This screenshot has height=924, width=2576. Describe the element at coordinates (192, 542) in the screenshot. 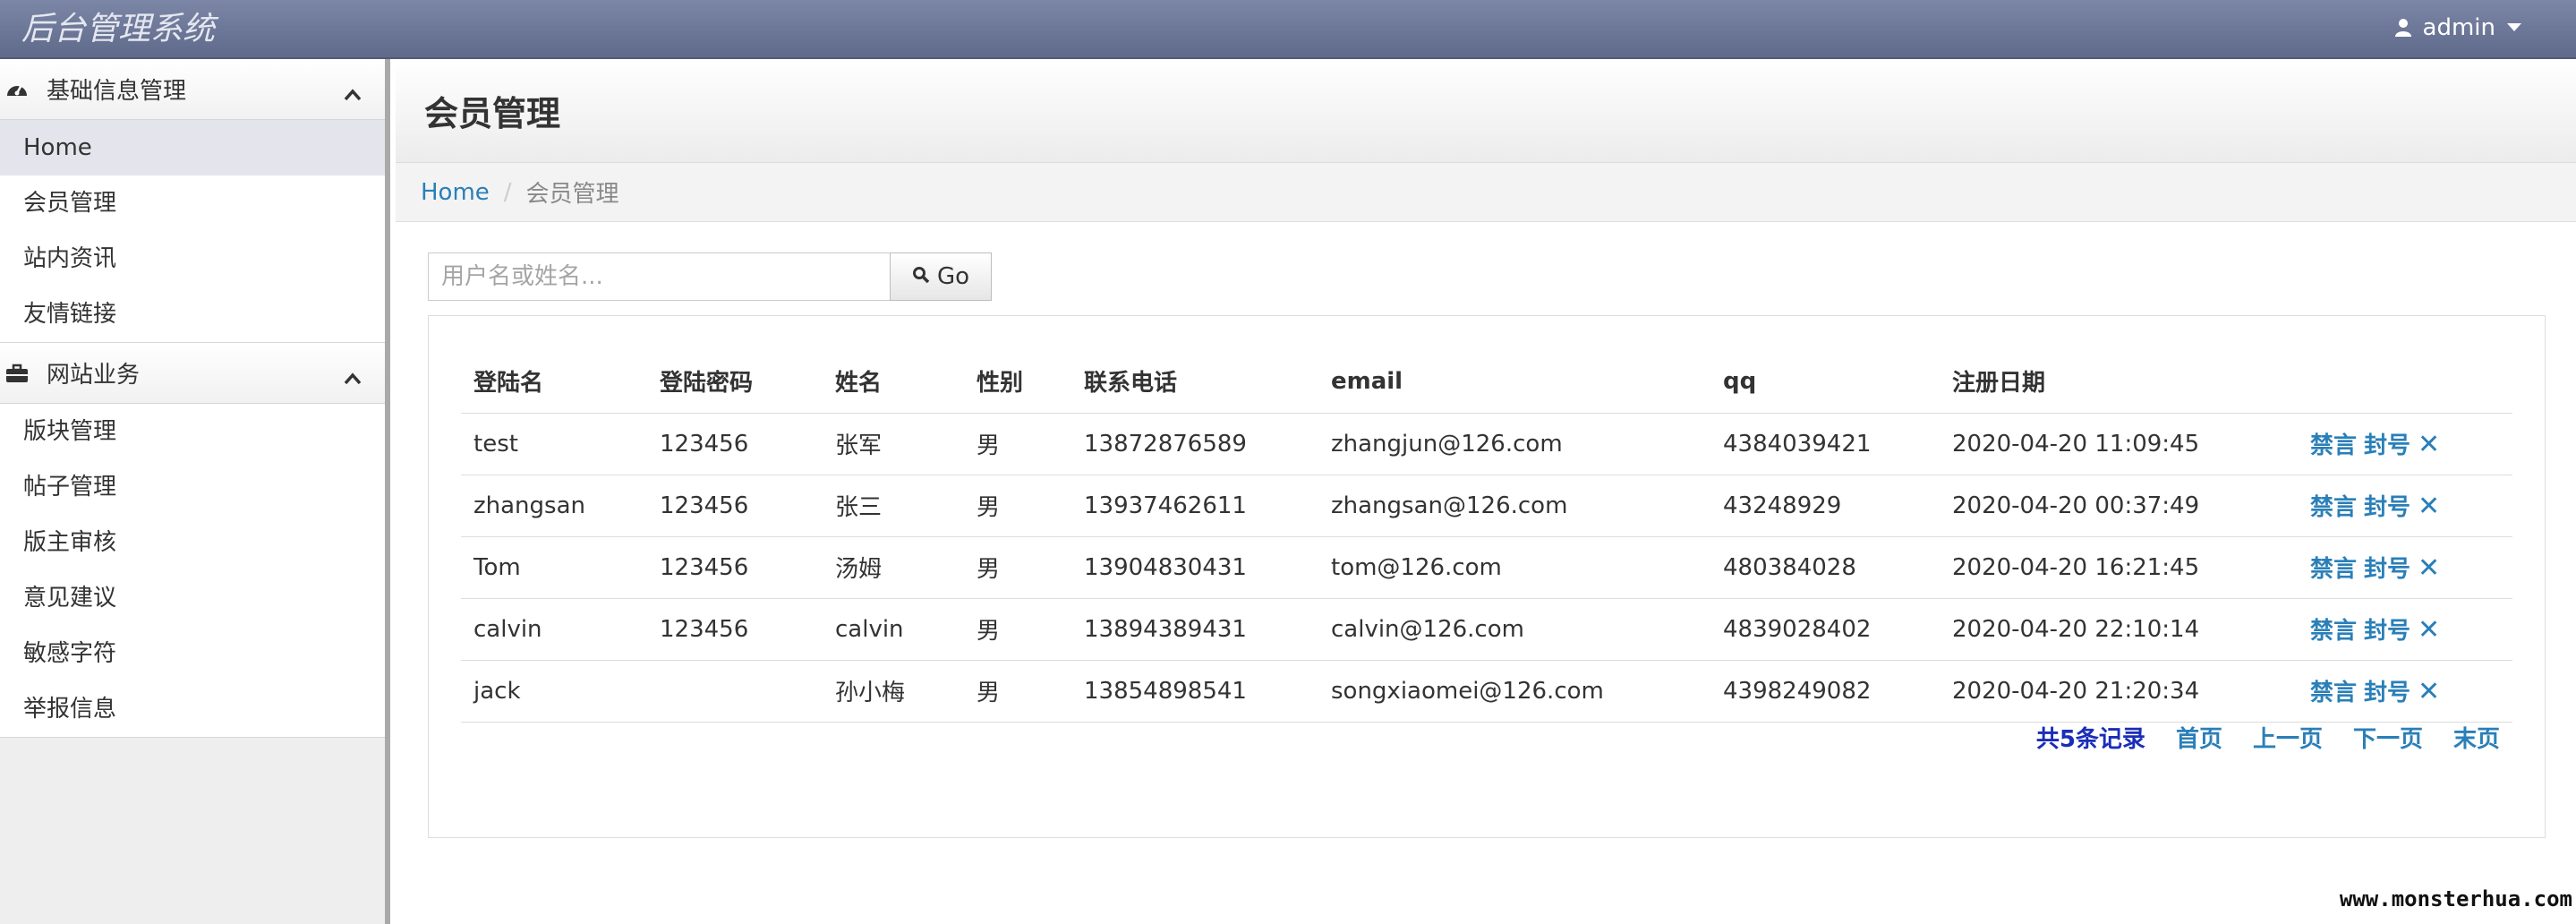

I see `sidebar-item-moderator-review: 版主审核` at that location.